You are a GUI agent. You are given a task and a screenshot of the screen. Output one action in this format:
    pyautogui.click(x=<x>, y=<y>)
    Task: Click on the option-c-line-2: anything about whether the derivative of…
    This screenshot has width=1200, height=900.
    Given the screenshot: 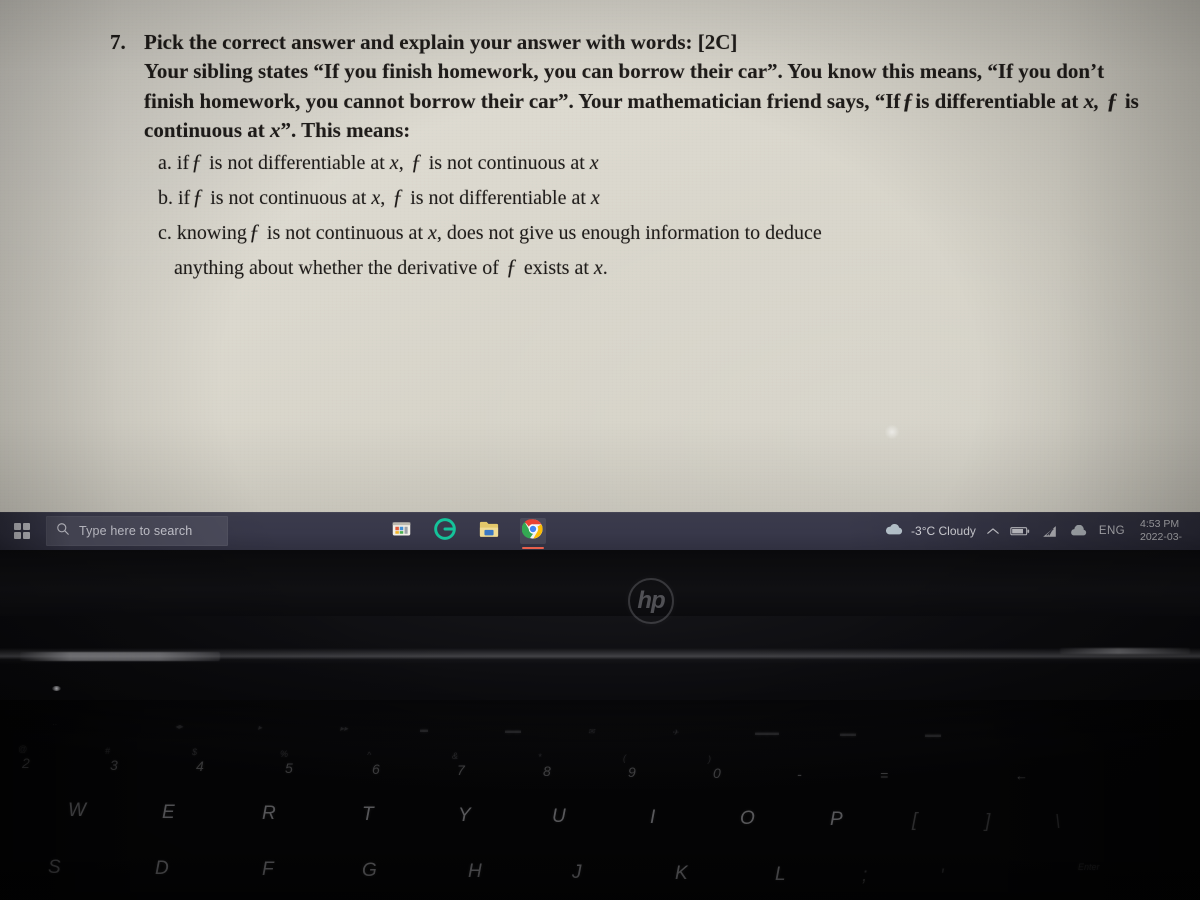 What is the action you would take?
    pyautogui.click(x=659, y=267)
    